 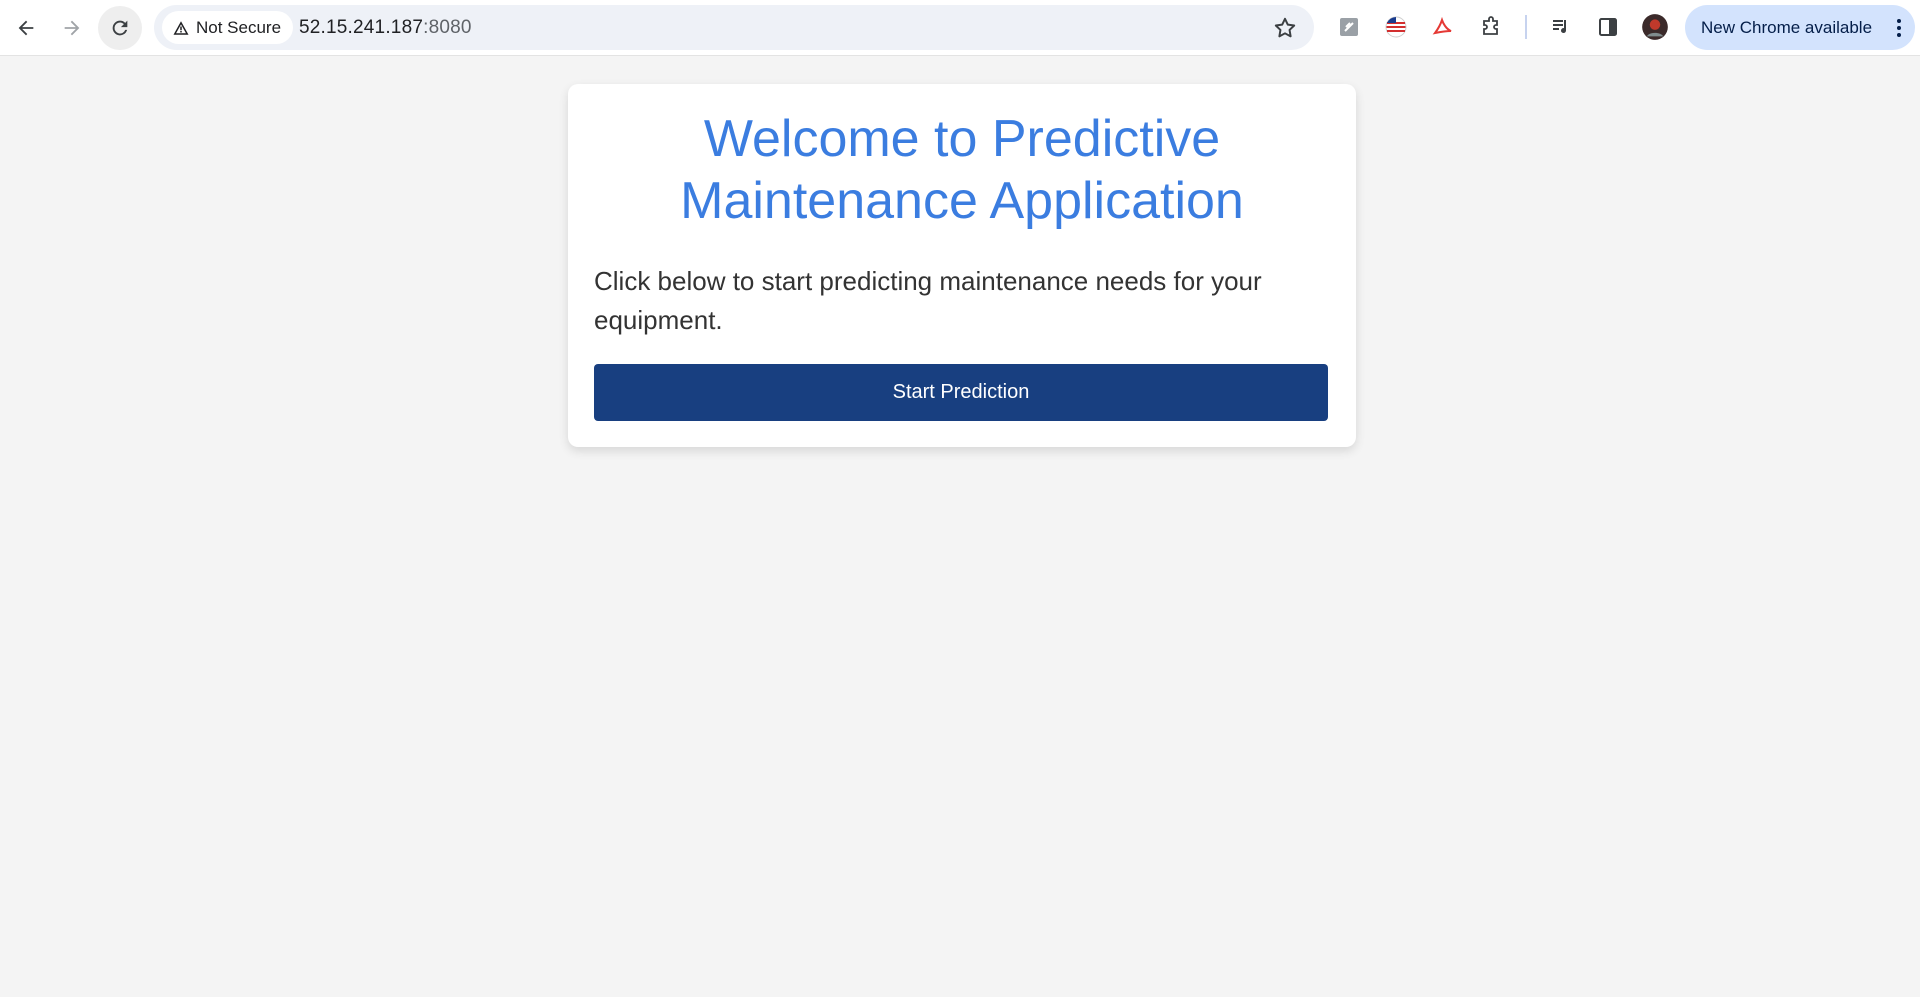 I want to click on toolbar-divider, so click(x=1526, y=27).